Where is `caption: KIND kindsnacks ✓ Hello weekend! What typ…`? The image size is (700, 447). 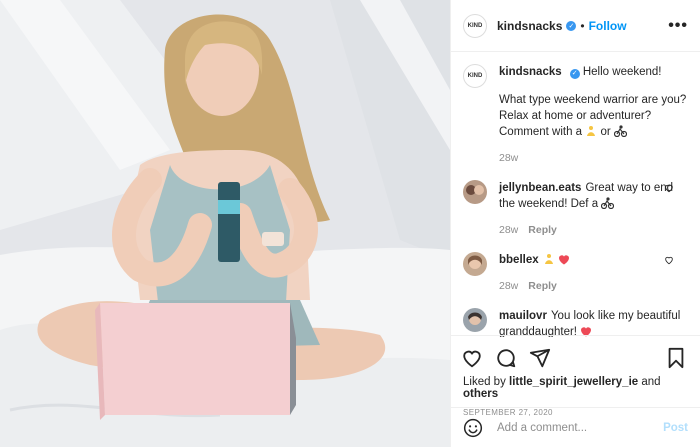 caption: KIND kindsnacks ✓ Hello weekend! What typ… is located at coordinates (575, 115).